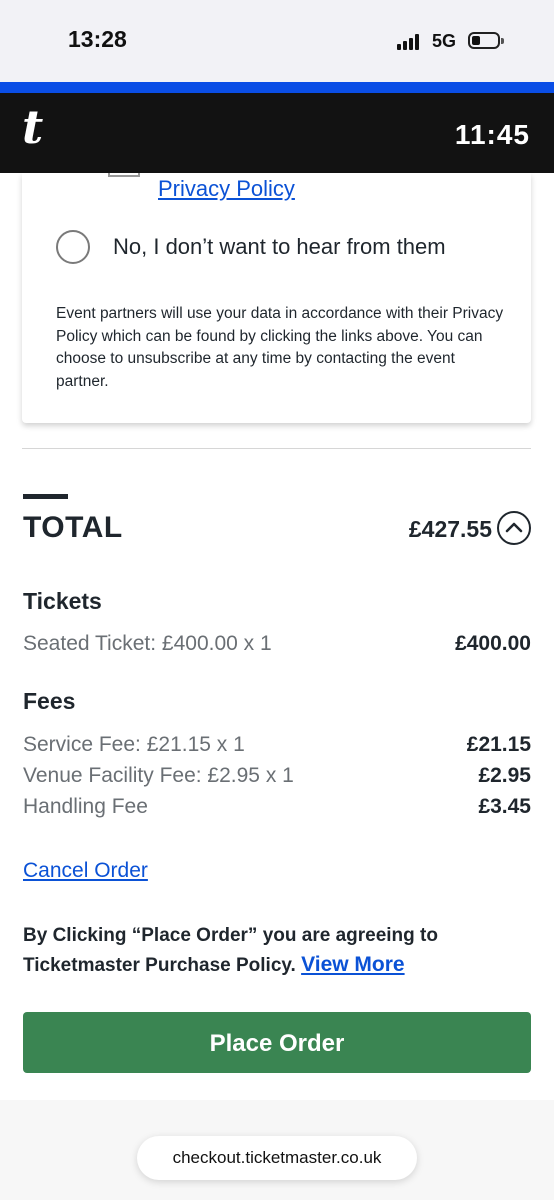 The height and width of the screenshot is (1200, 554). What do you see at coordinates (97, 39) in the screenshot?
I see `status-time: 13:28` at bounding box center [97, 39].